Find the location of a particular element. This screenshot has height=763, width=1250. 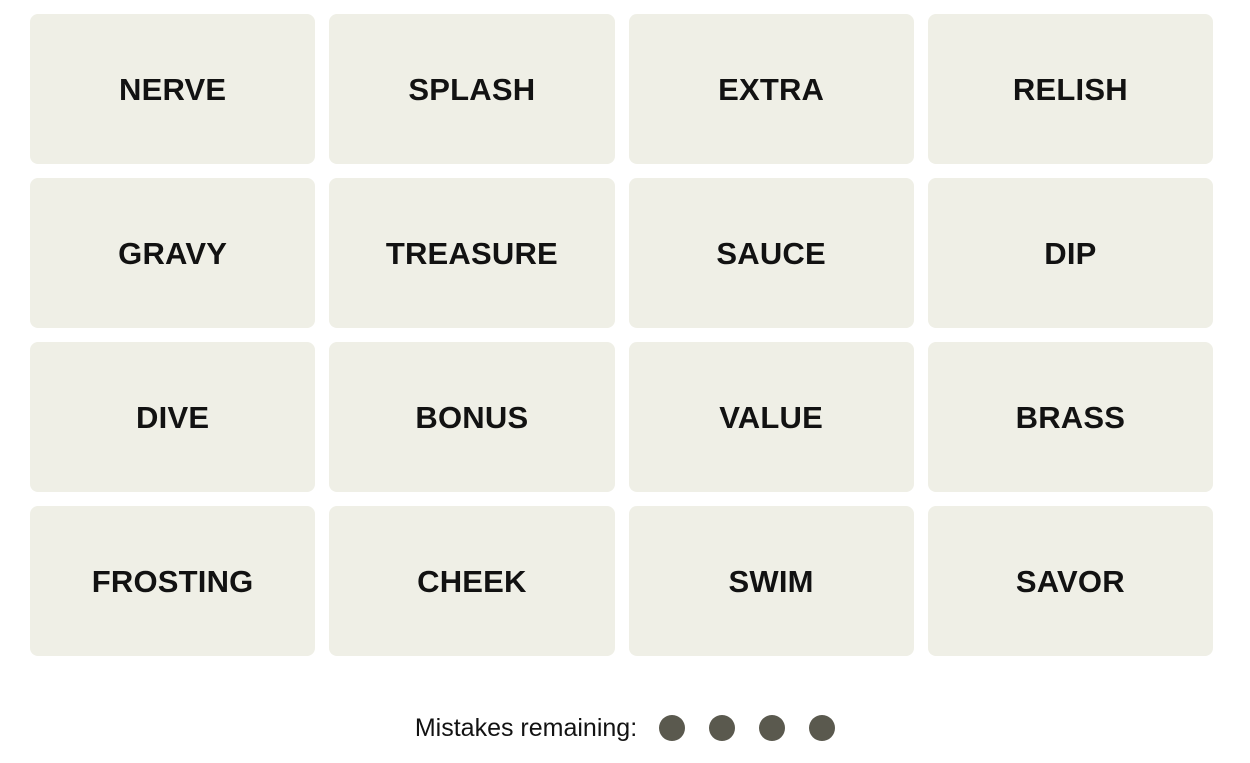

word-tile-label: EXTRA is located at coordinates (771, 89).